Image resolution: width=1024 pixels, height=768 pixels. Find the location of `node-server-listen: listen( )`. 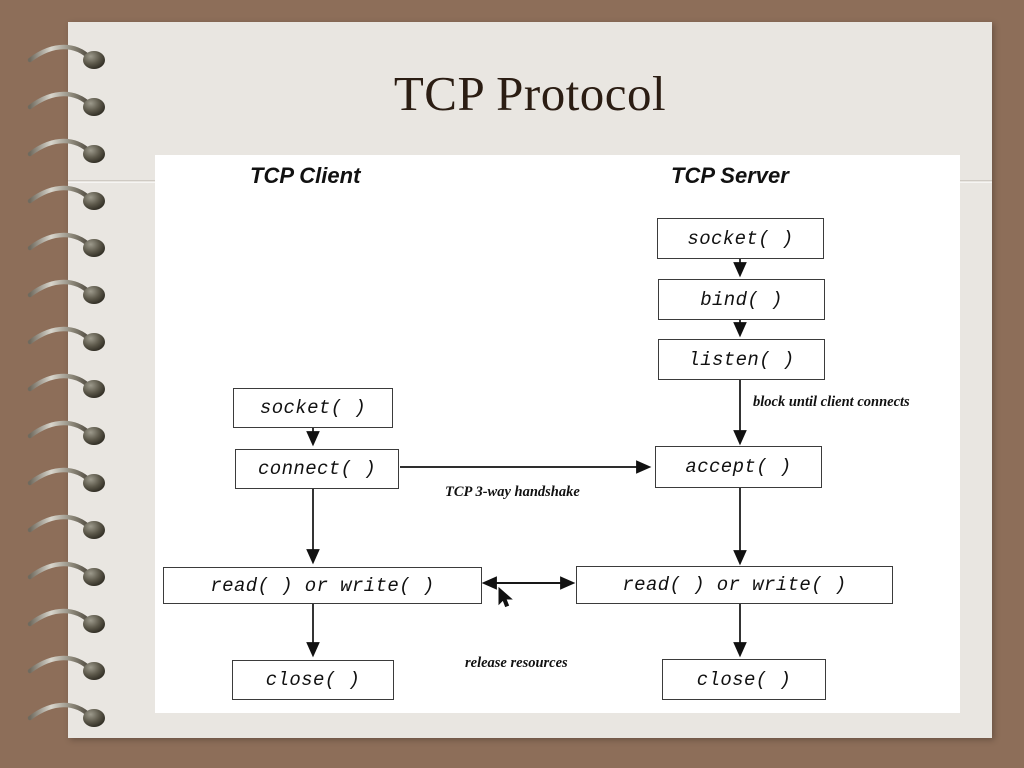

node-server-listen: listen( ) is located at coordinates (741, 359).